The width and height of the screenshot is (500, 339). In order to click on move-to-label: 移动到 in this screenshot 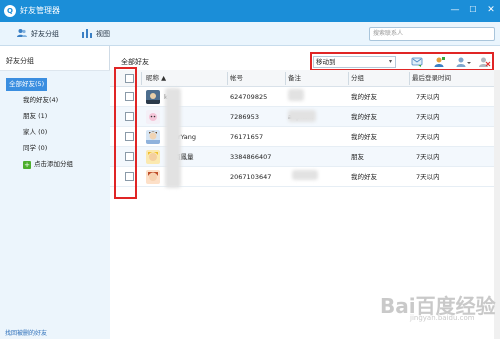, I will do `click(326, 62)`.